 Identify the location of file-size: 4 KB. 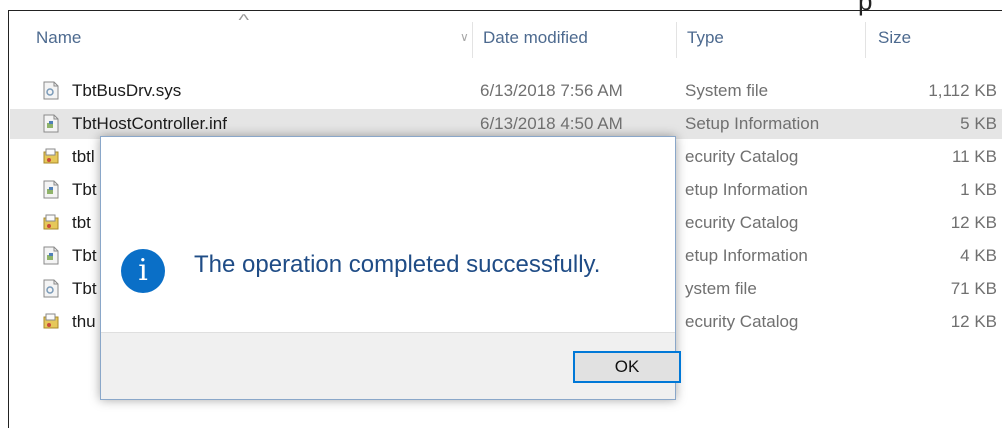
(978, 255).